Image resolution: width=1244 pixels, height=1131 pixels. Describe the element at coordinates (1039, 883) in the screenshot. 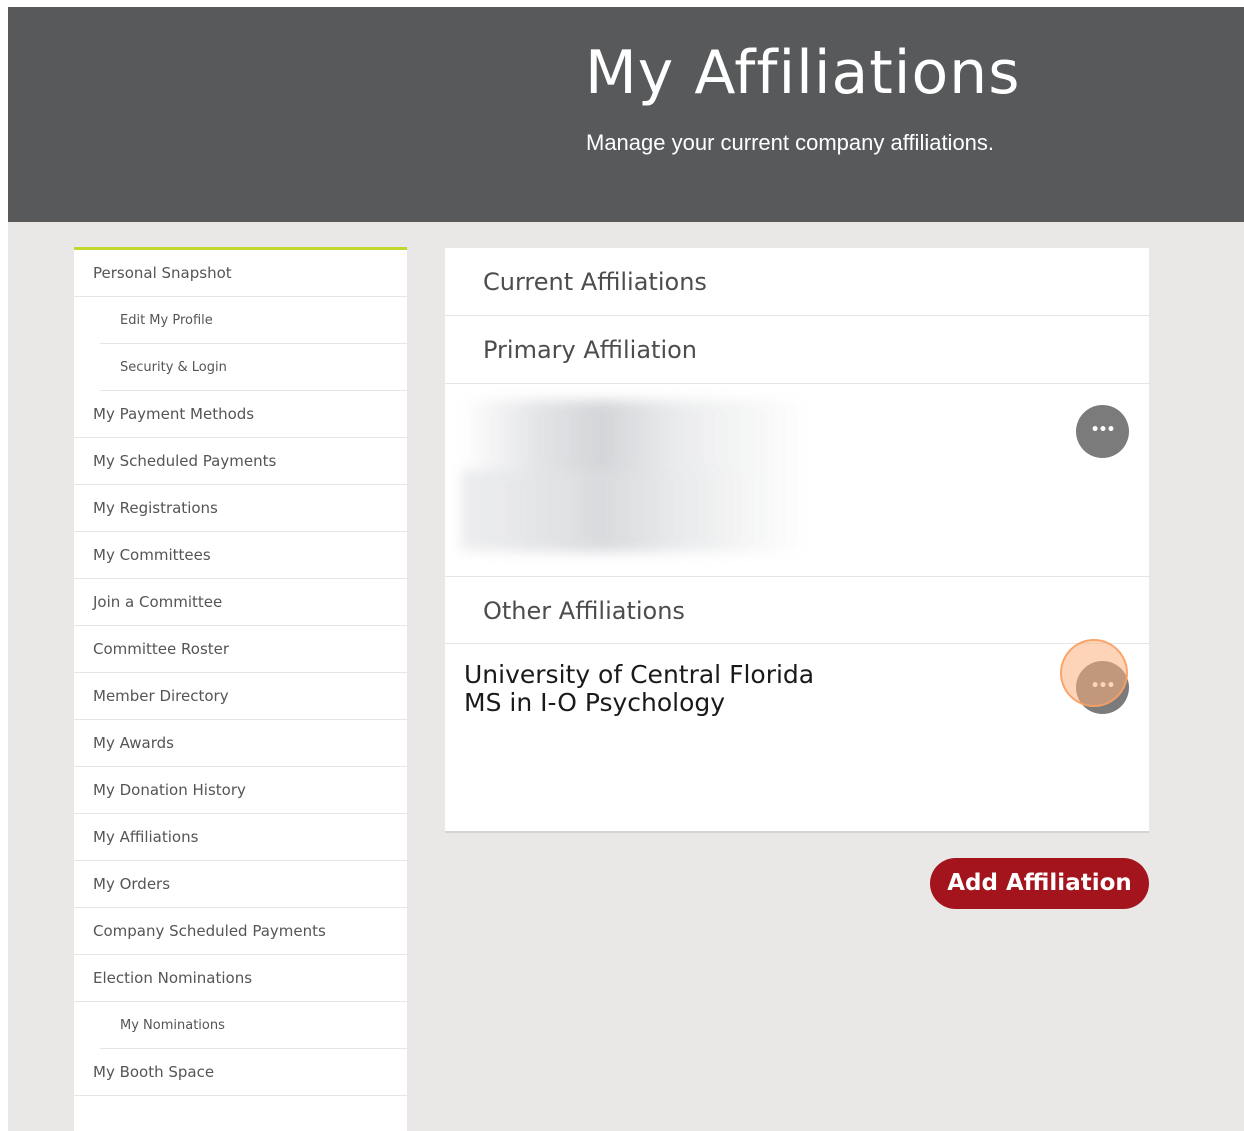

I see `add-affiliation-button: Add Affiliation` at that location.